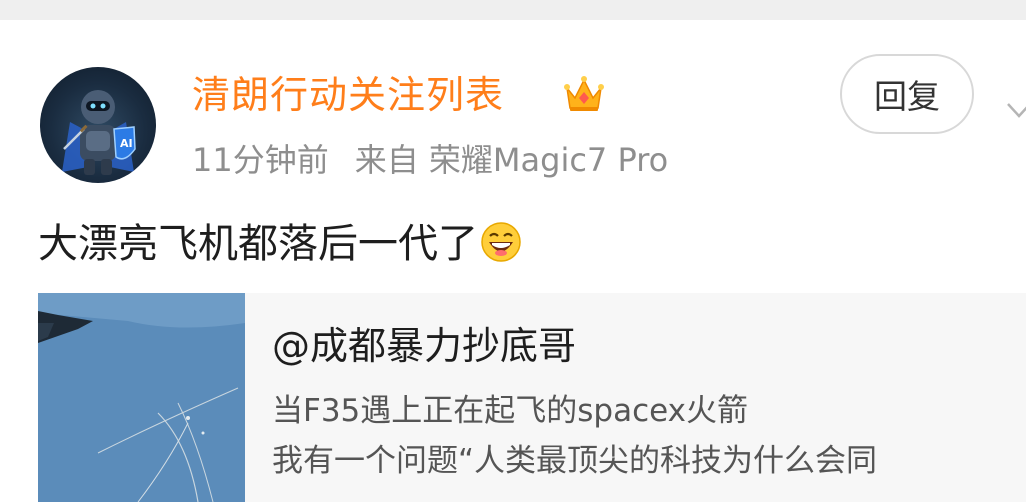 This screenshot has height=502, width=1026. What do you see at coordinates (966, 463) in the screenshot?
I see `text-fade-overlay` at bounding box center [966, 463].